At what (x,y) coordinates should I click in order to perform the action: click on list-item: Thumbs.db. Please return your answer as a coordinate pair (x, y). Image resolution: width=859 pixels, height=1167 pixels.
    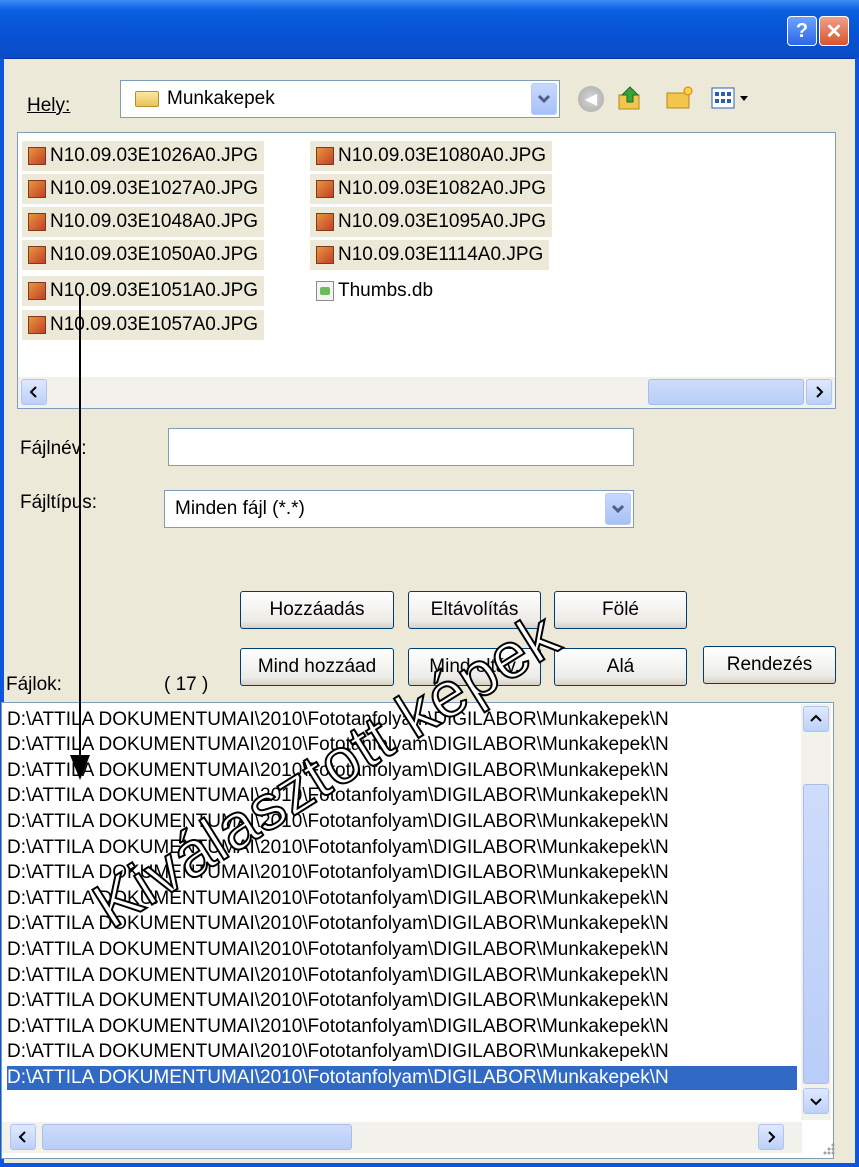
    Looking at the image, I should click on (374, 291).